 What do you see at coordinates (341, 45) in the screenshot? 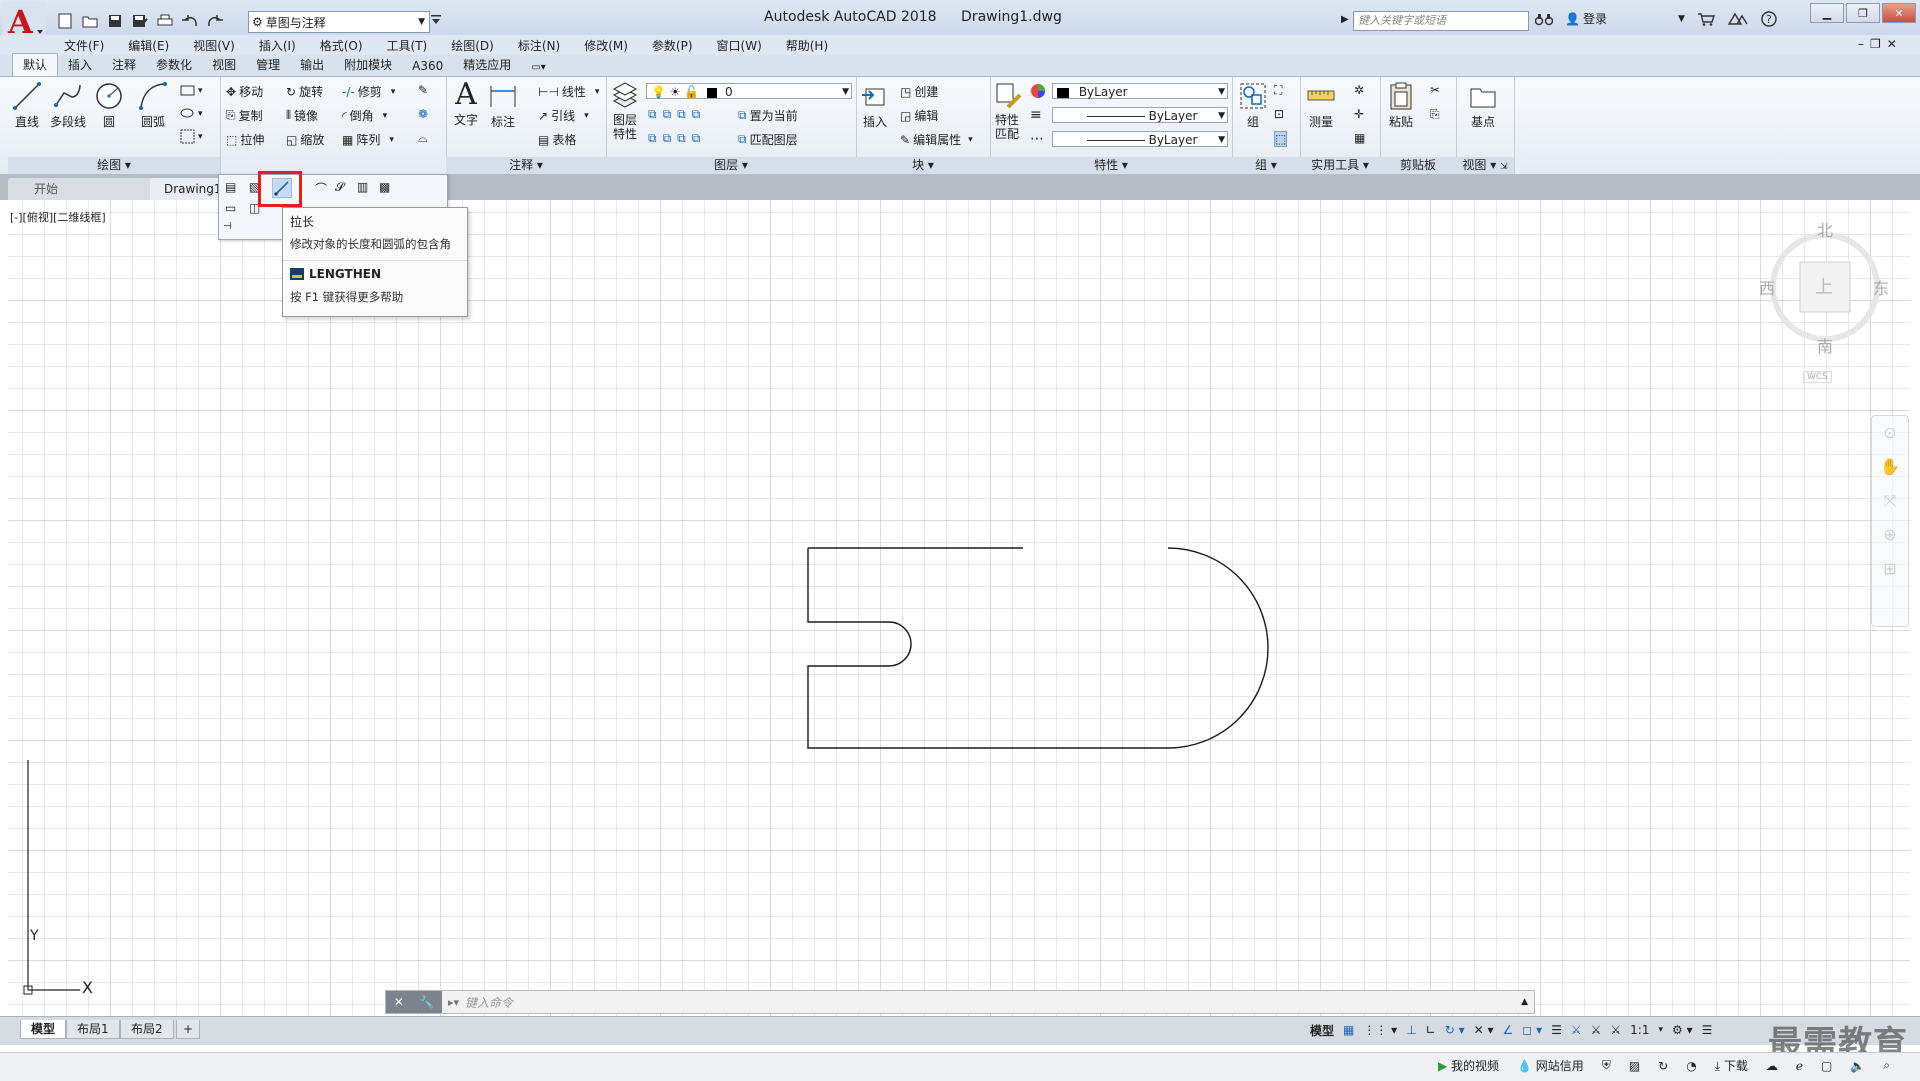
I see `menu-format: 格式(O)` at bounding box center [341, 45].